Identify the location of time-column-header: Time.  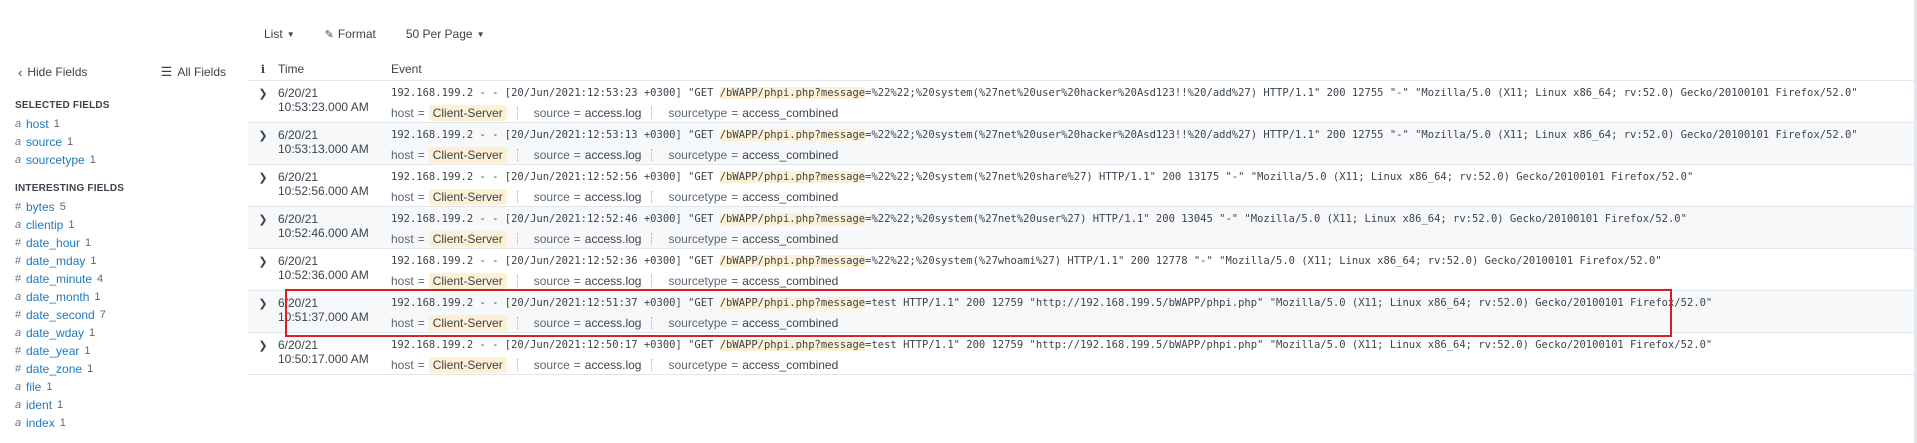
(334, 69).